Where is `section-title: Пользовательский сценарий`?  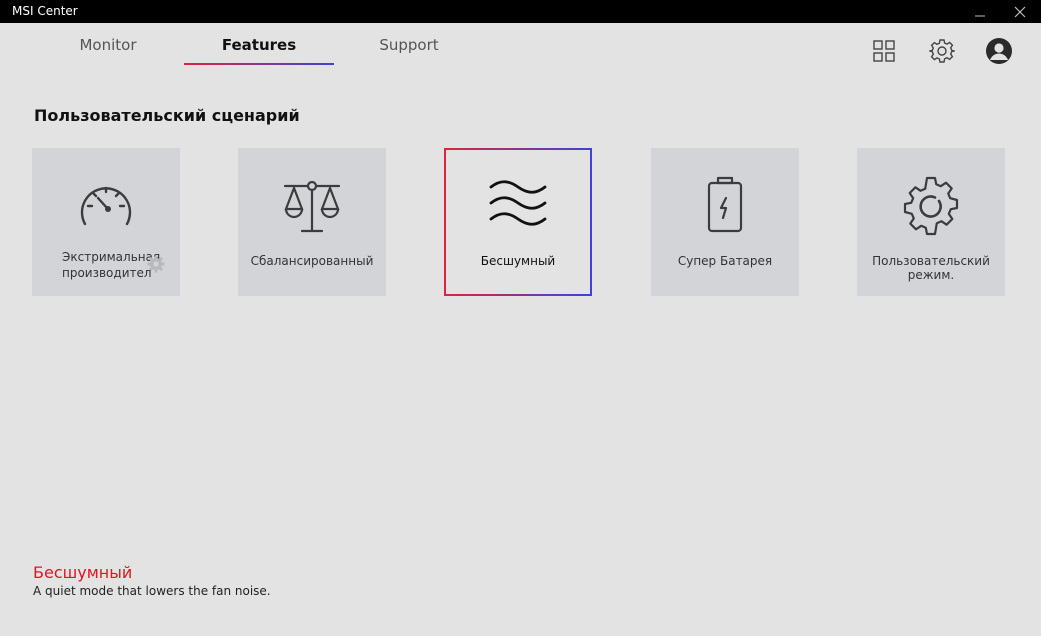 section-title: Пользовательский сценарий is located at coordinates (167, 115).